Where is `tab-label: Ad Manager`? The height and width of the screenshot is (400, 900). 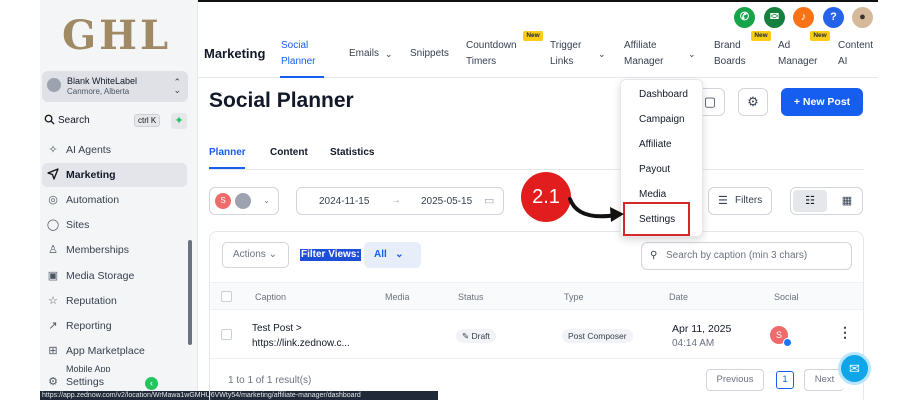
tab-label: Ad Manager is located at coordinates (798, 53).